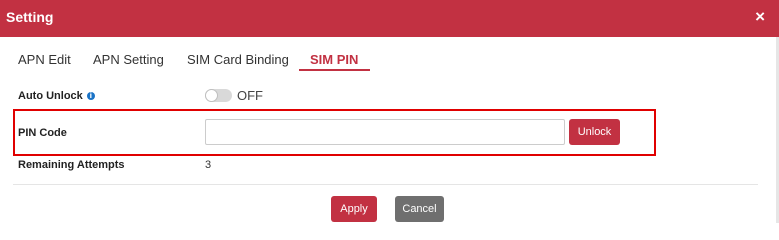 The image size is (779, 240). Describe the element at coordinates (385, 184) in the screenshot. I see `footer-divider` at that location.